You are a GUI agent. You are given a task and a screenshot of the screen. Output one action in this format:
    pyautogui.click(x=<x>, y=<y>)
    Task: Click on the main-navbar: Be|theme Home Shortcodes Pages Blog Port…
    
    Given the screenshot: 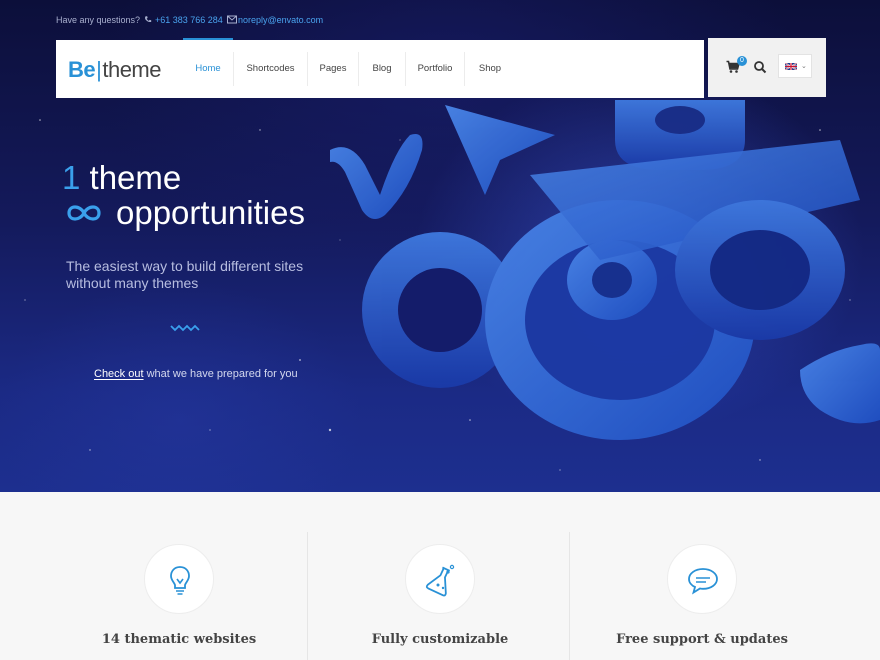 What is the action you would take?
    pyautogui.click(x=380, y=68)
    